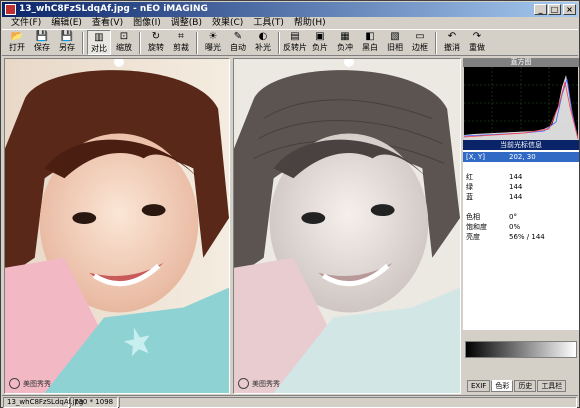 The height and width of the screenshot is (408, 580). What do you see at coordinates (67, 36) in the screenshot?
I see `save-as-icon: 💾` at bounding box center [67, 36].